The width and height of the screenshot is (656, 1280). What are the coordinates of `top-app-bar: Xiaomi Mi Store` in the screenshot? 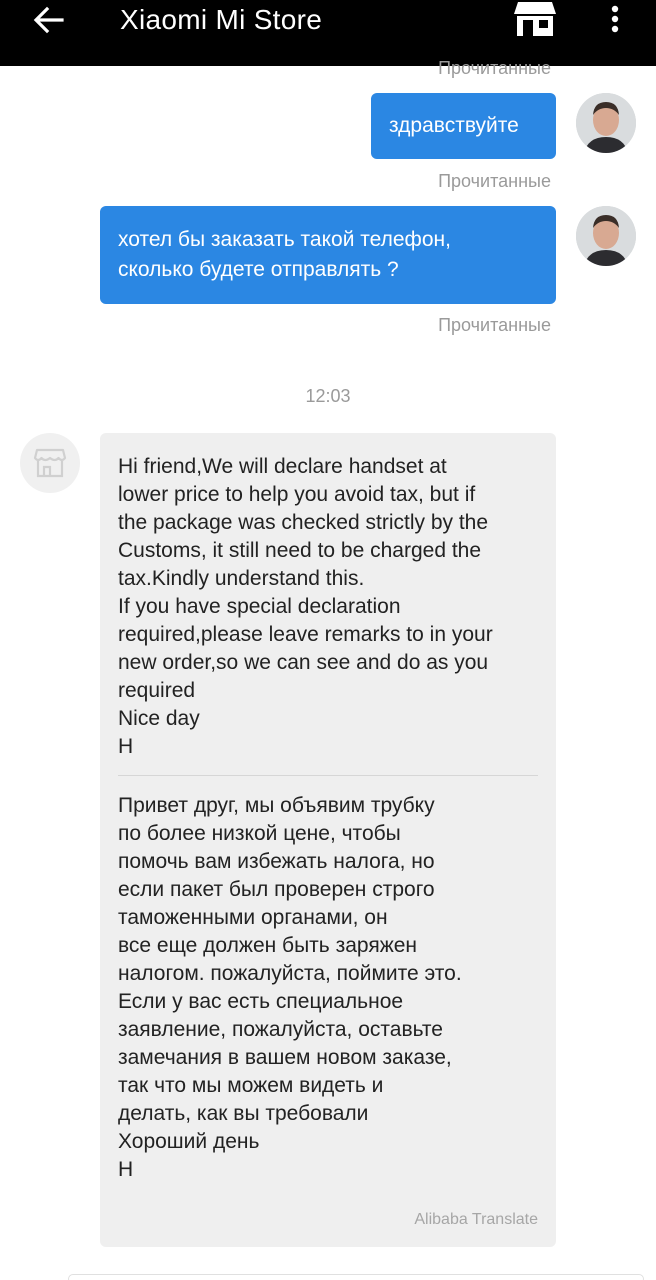 It's located at (328, 33).